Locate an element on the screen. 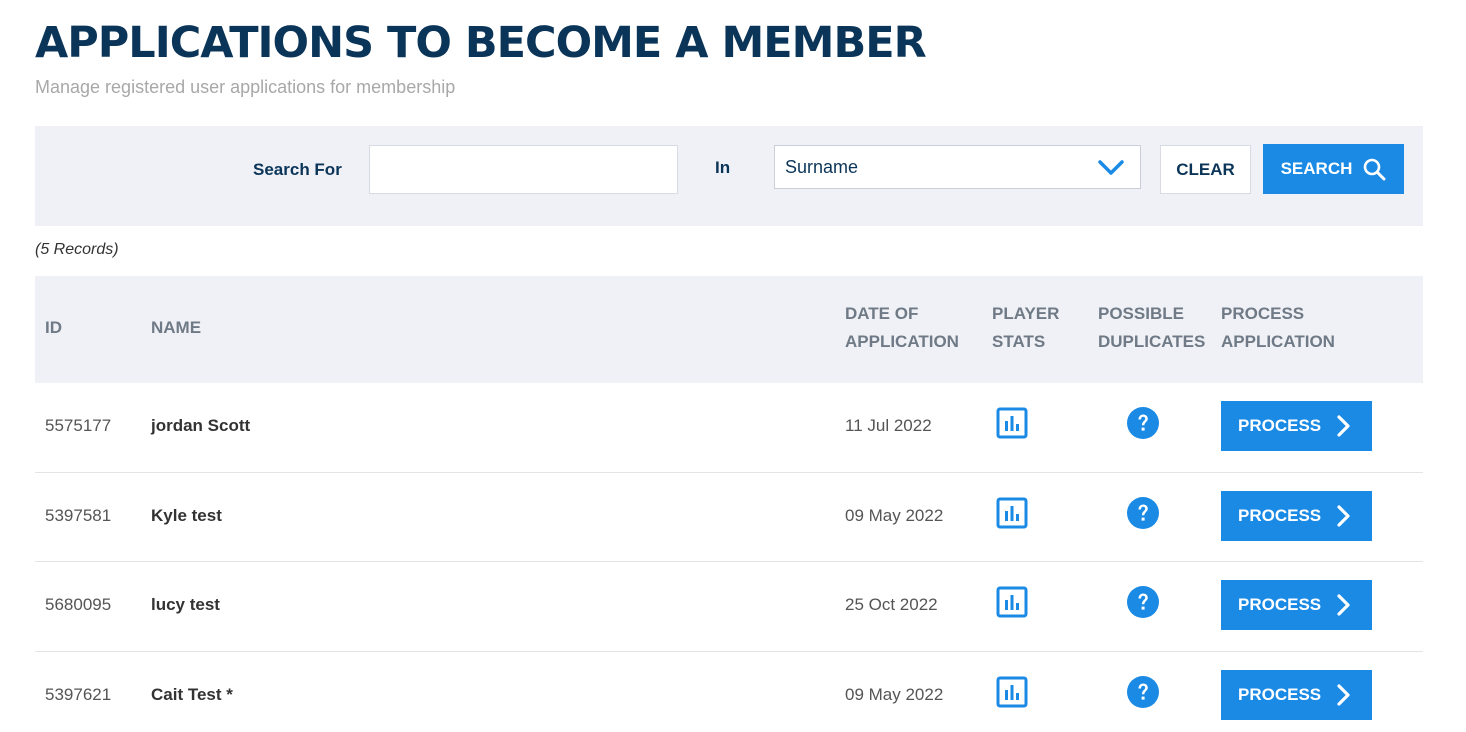 The height and width of the screenshot is (732, 1466). search-button-label: SEARCH is located at coordinates (1316, 168).